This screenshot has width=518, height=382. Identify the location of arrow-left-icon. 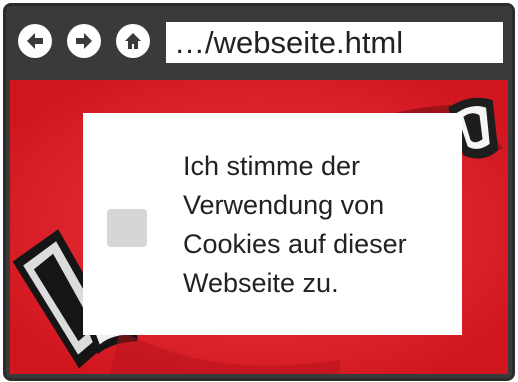
(35, 41).